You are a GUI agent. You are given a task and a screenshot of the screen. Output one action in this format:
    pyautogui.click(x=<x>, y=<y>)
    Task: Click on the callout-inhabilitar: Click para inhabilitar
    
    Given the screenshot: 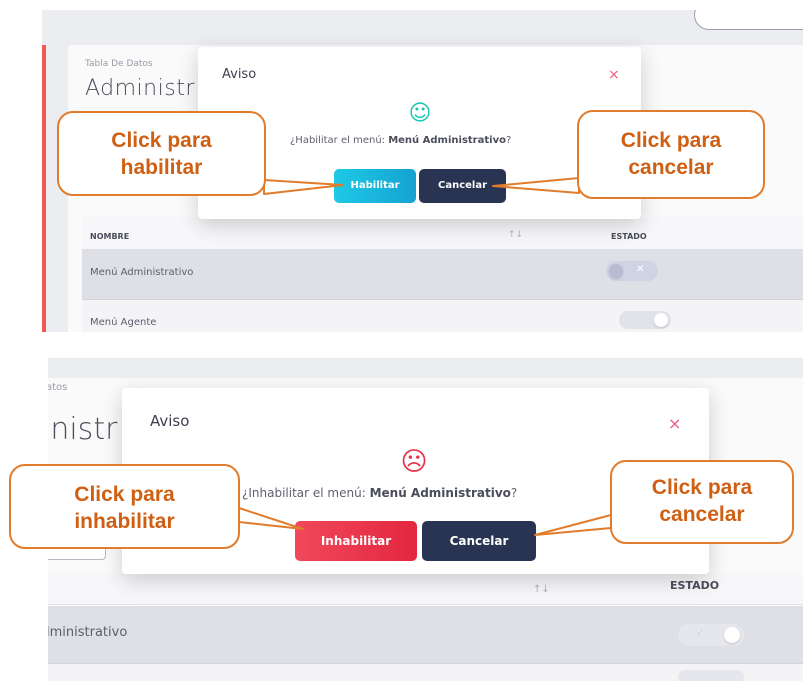 What is the action you would take?
    pyautogui.click(x=124, y=506)
    